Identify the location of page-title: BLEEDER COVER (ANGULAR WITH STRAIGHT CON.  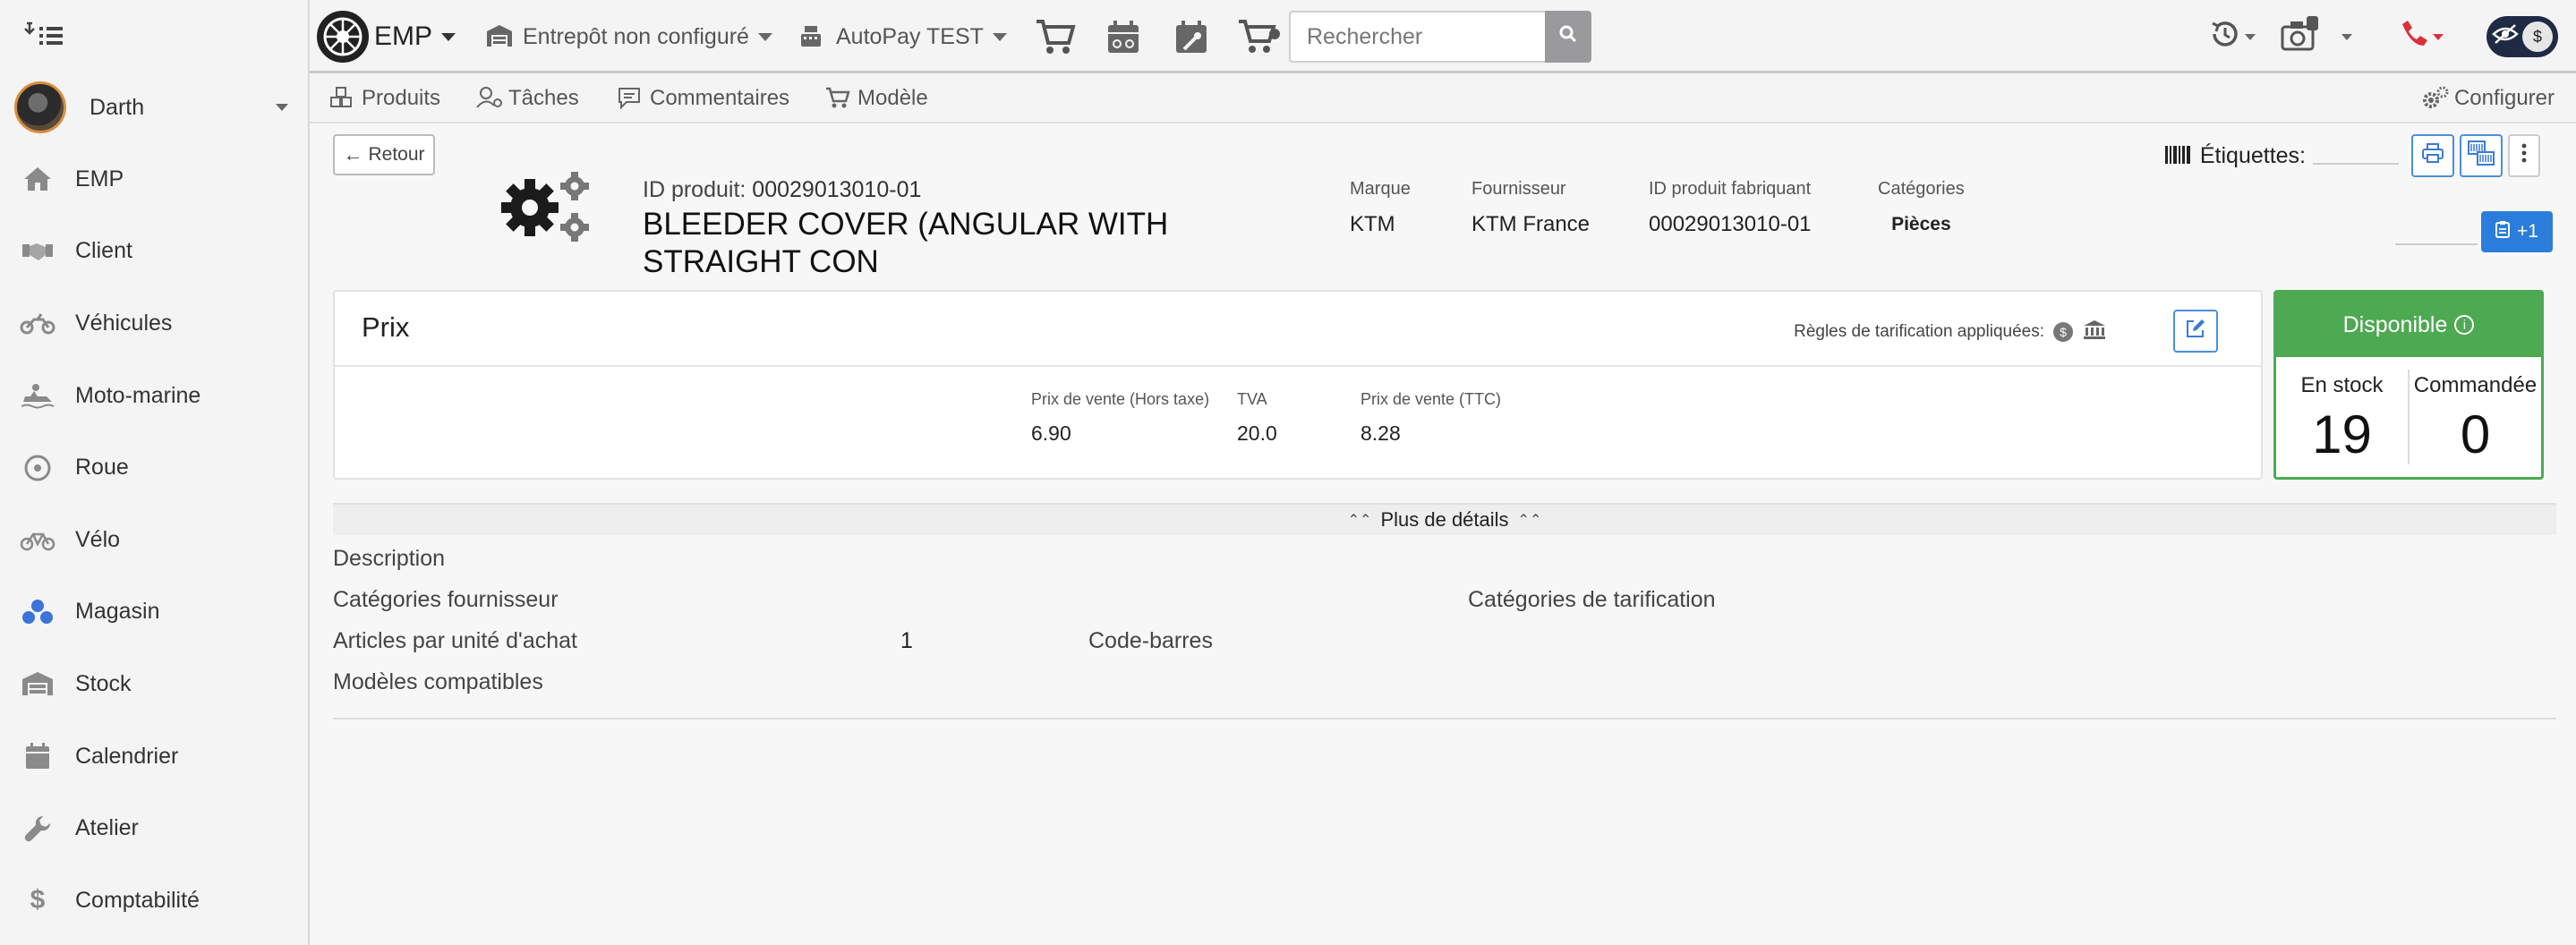
(906, 243).